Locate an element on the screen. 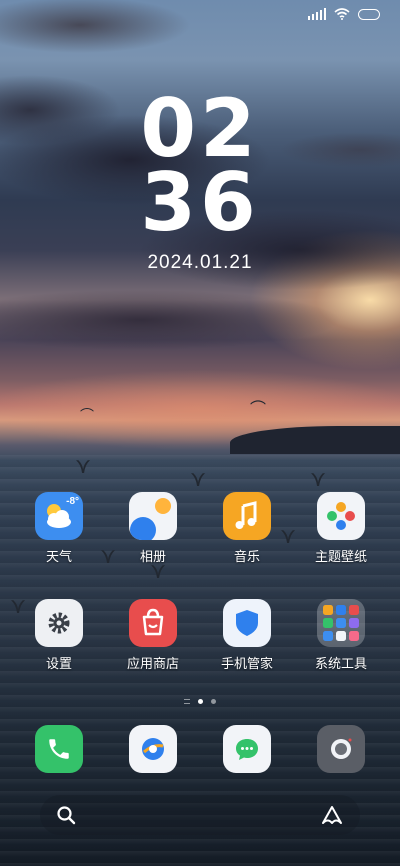  music-icon is located at coordinates (247, 516).